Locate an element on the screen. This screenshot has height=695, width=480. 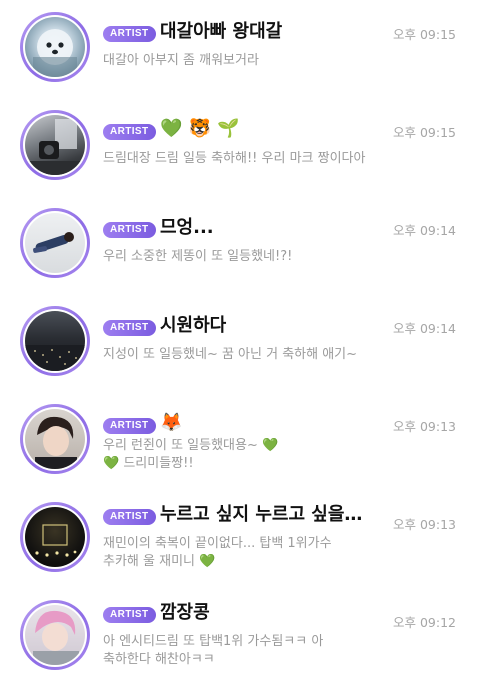
message-line: 재민이의 축복이 끝이없다... 탑백 1위가수 is located at coordinates (217, 543).